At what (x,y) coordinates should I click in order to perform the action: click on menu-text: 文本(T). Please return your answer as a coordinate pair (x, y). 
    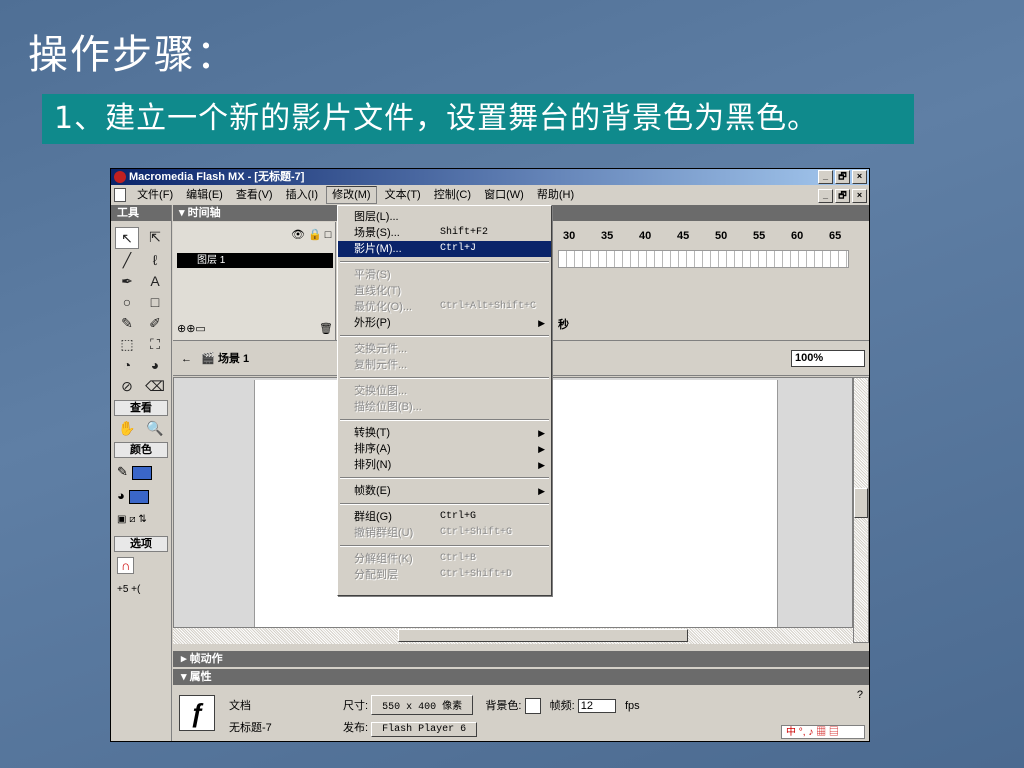
    Looking at the image, I should click on (403, 195).